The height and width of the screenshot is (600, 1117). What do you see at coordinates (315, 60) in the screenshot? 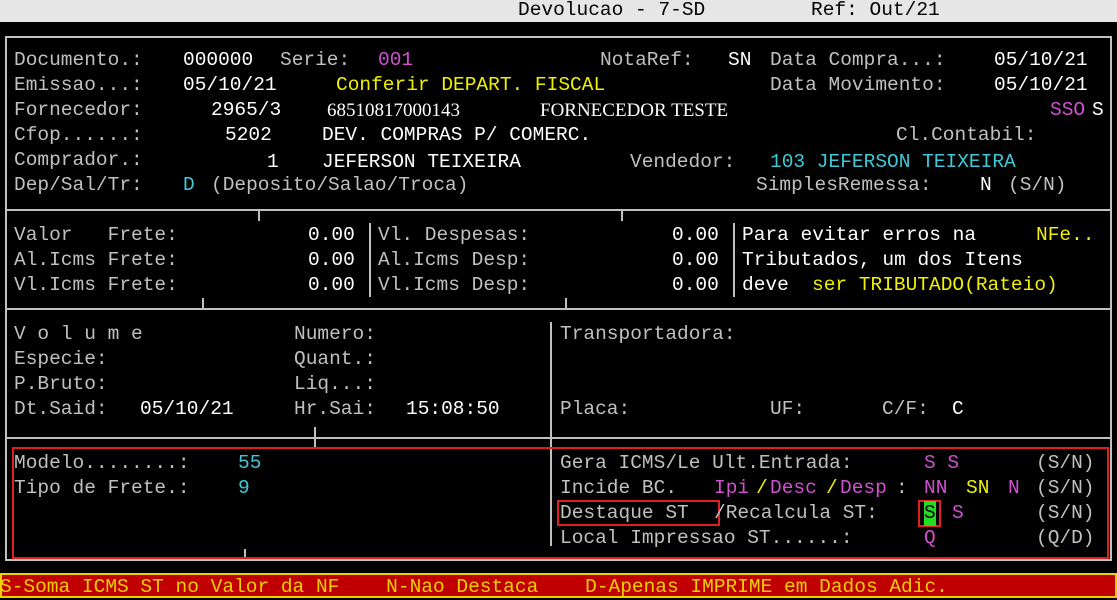
I see `serie-label: Serie:` at bounding box center [315, 60].